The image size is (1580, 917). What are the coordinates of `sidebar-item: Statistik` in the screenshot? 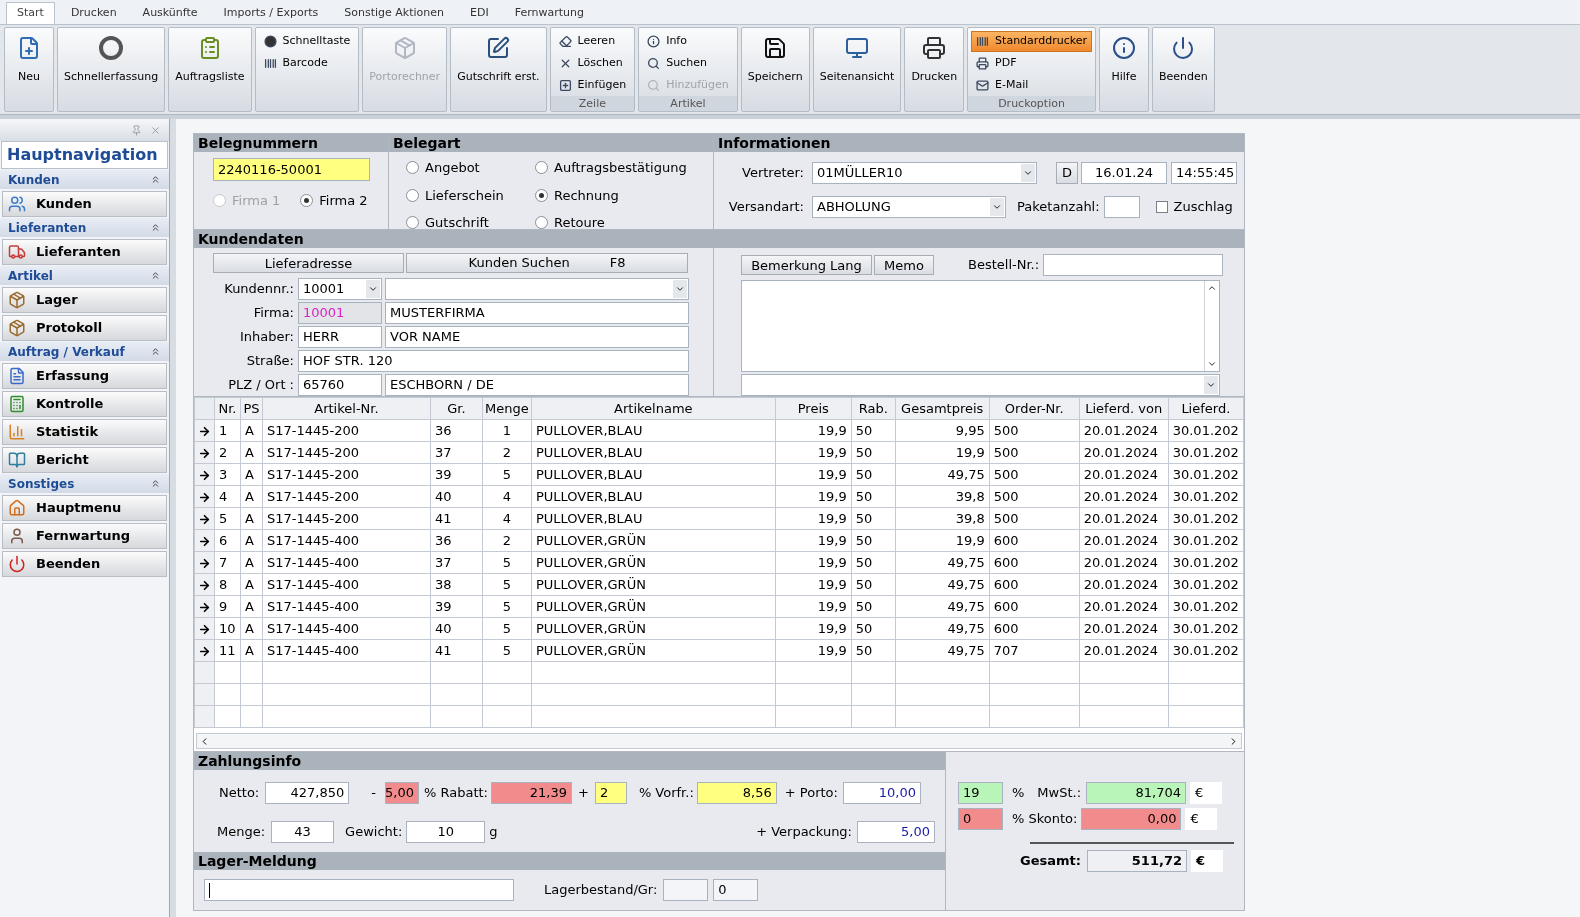 It's located at (84, 432).